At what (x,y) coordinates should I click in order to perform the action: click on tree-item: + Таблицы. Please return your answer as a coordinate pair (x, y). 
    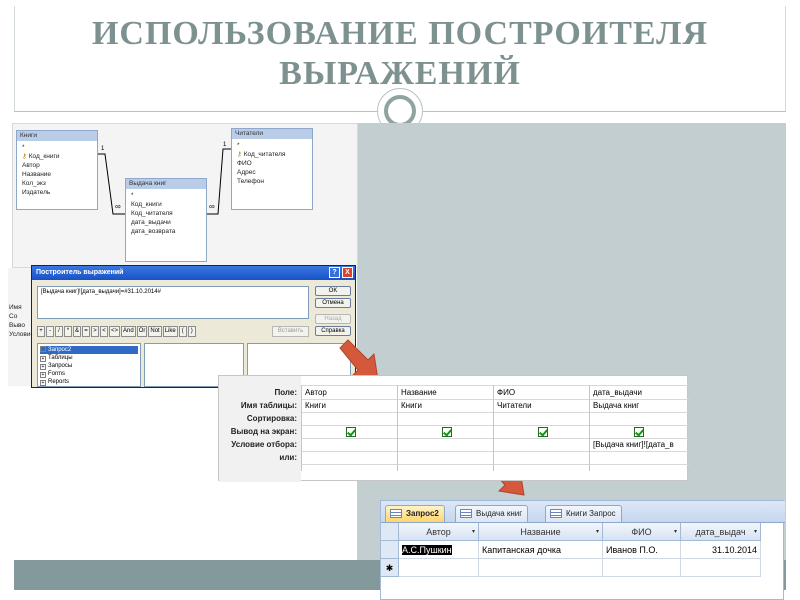
    Looking at the image, I should click on (89, 358).